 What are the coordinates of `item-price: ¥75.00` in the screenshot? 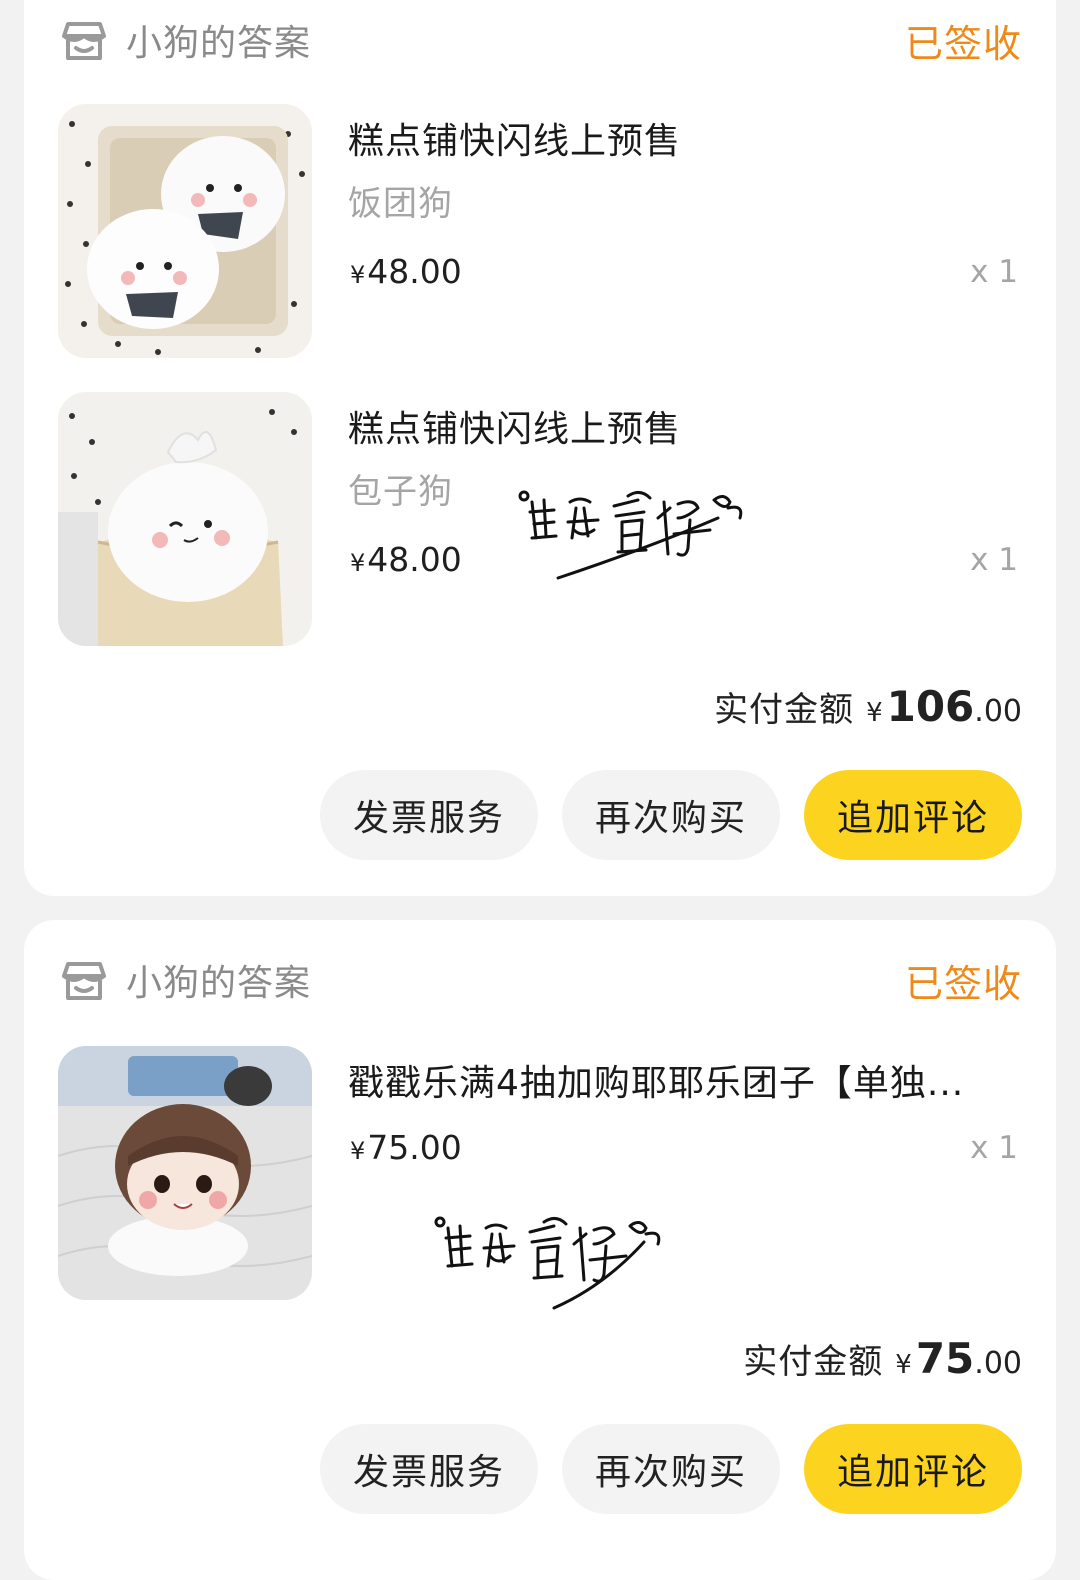 It's located at (406, 1147).